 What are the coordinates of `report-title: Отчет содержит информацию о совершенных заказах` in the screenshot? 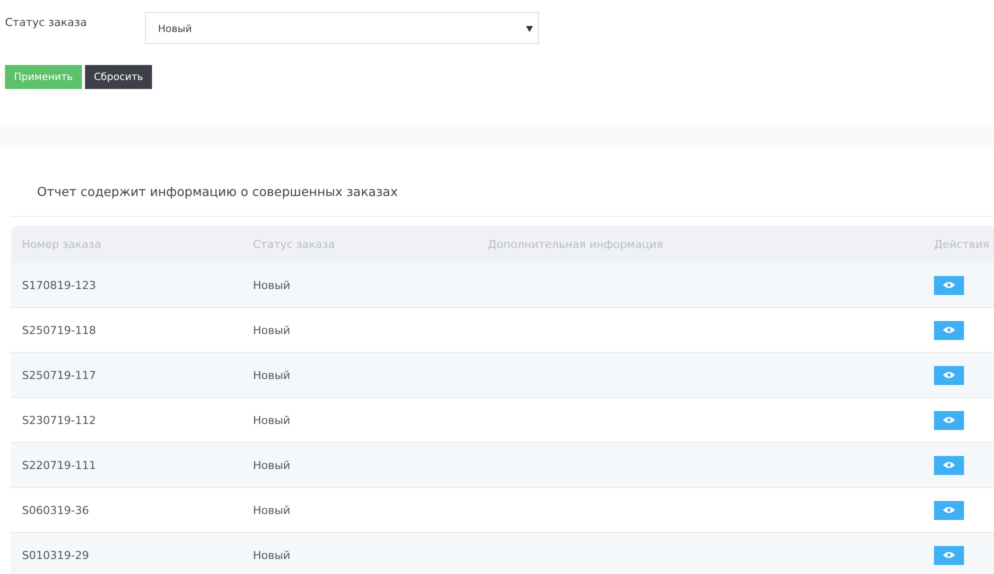 It's located at (217, 192).